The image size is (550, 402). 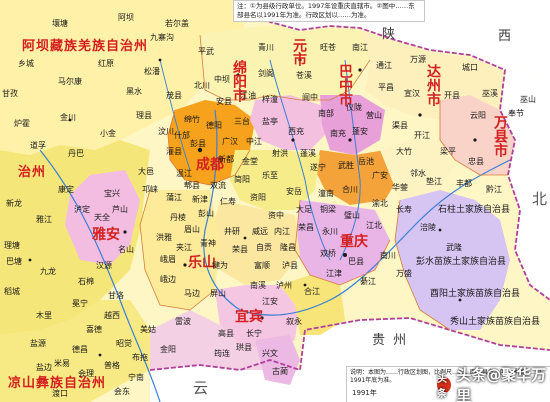 What do you see at coordinates (226, 333) in the screenshot?
I see `label-gaoxian: 高县` at bounding box center [226, 333].